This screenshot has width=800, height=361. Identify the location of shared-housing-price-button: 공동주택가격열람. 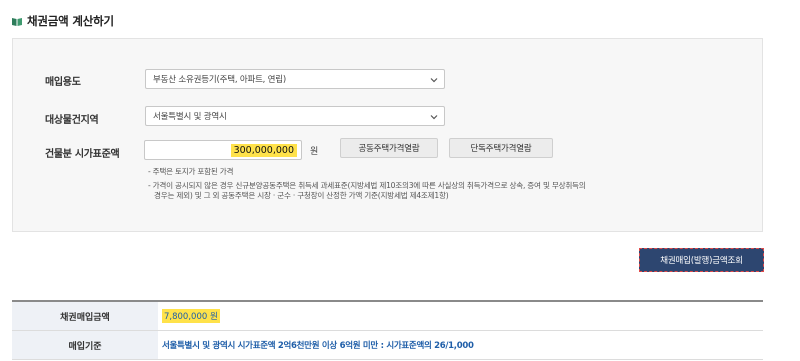
(389, 148).